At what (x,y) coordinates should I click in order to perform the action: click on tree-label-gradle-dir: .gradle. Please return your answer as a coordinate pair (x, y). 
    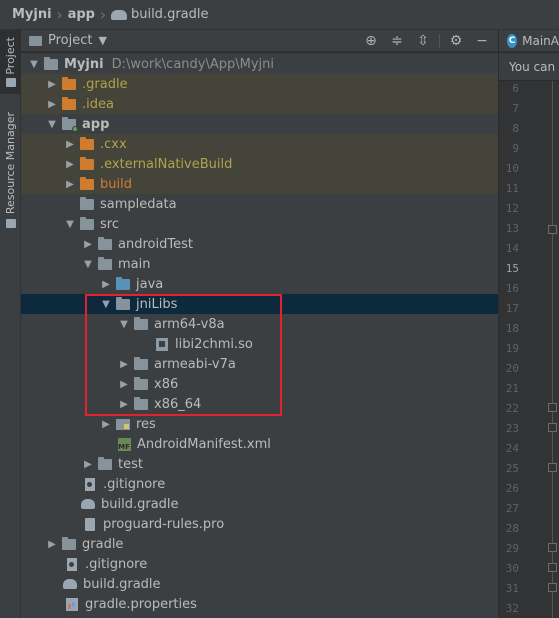
    Looking at the image, I should click on (105, 84).